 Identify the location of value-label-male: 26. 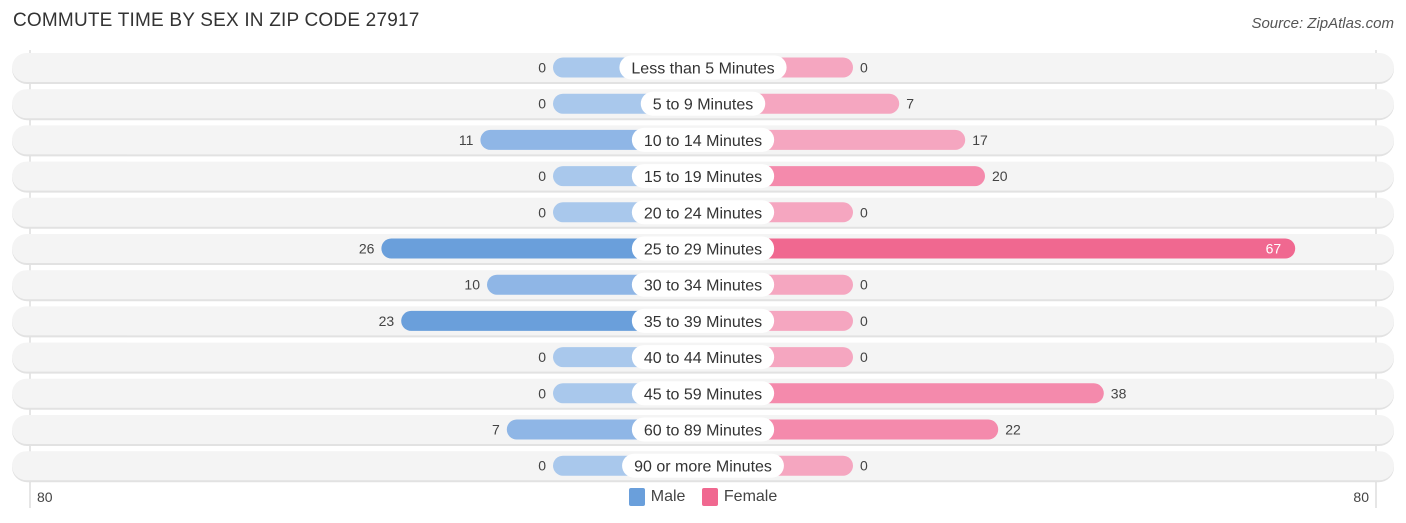
(367, 249).